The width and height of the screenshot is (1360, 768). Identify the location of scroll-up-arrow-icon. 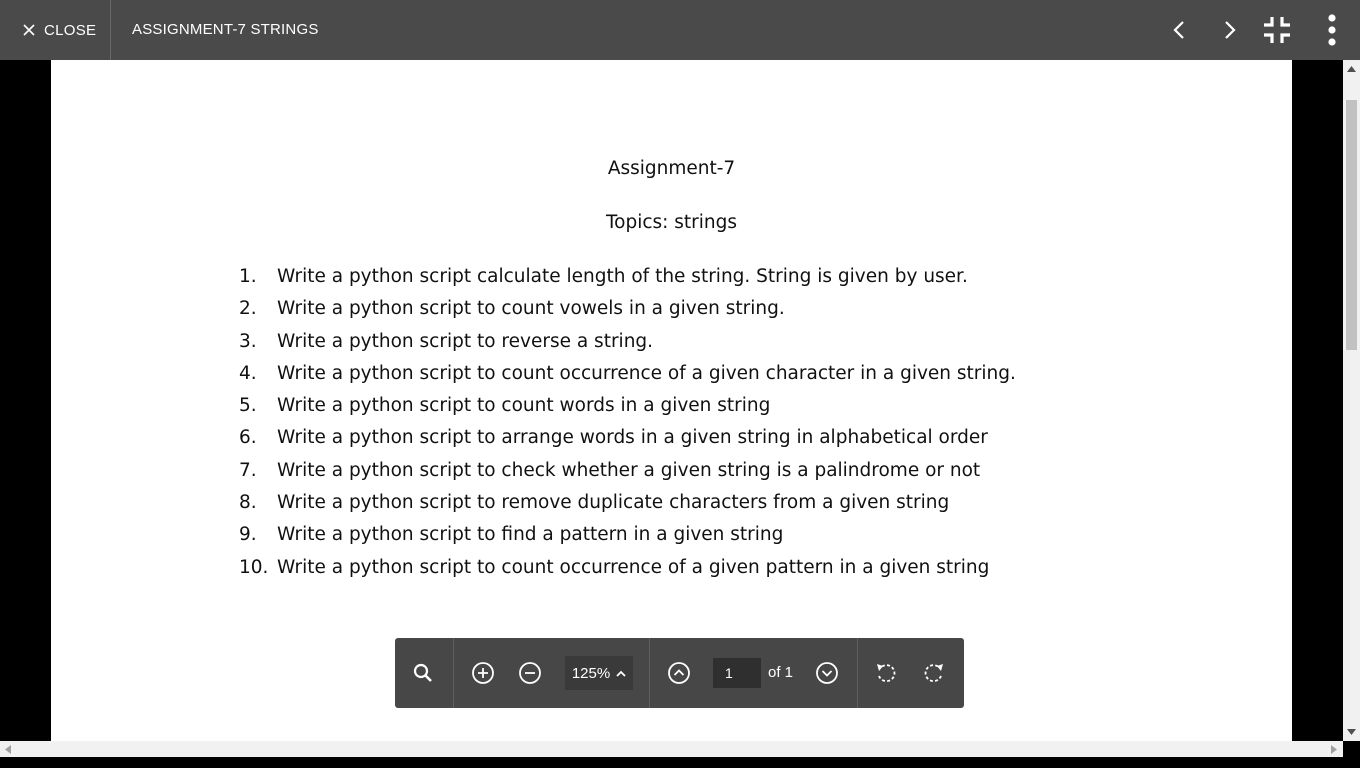
(1351, 69).